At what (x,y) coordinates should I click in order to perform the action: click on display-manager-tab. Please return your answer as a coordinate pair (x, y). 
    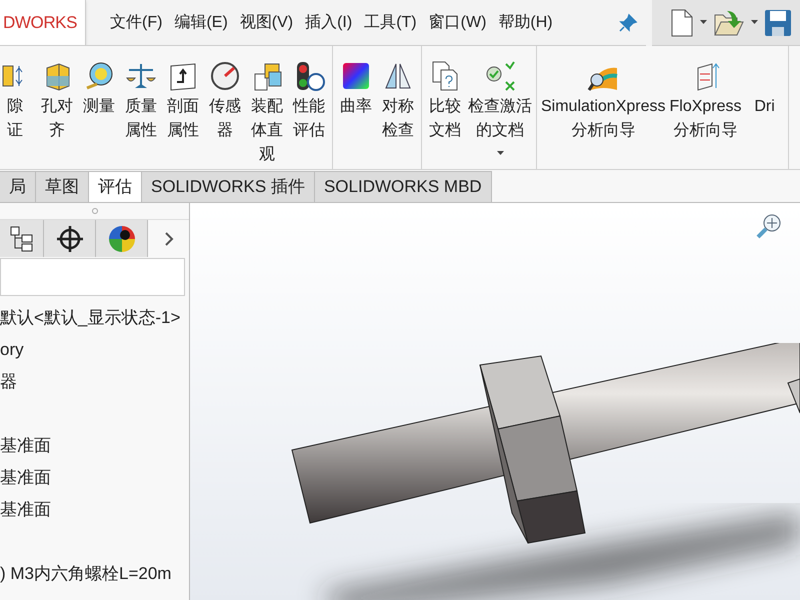
    Looking at the image, I should click on (122, 238).